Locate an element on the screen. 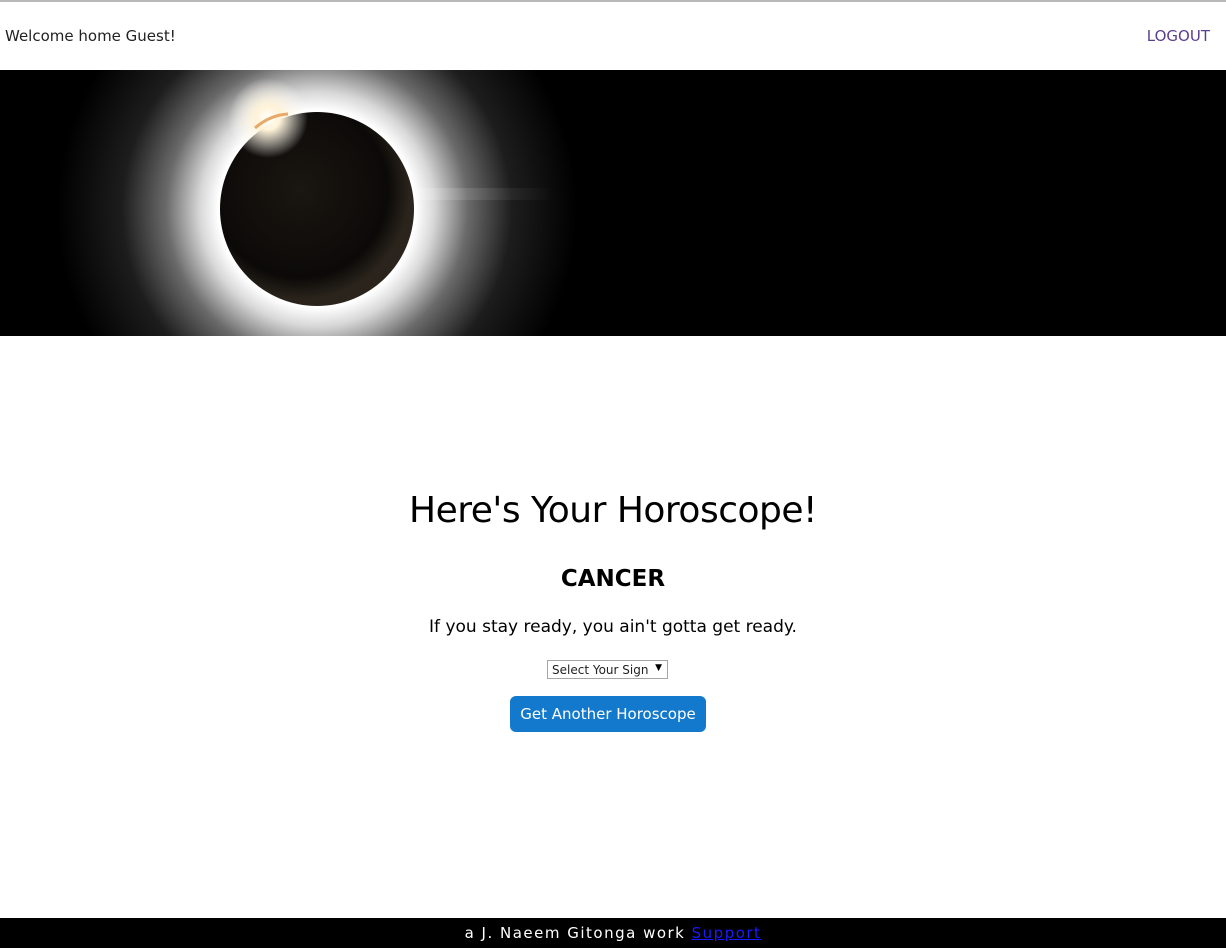 The image size is (1226, 948). sign-name: CANCER is located at coordinates (613, 579).